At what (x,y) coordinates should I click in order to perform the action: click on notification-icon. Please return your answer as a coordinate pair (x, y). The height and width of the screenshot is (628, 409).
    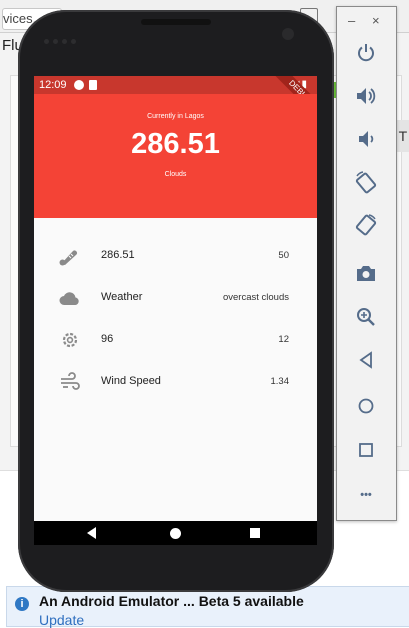
    Looking at the image, I should click on (79, 85).